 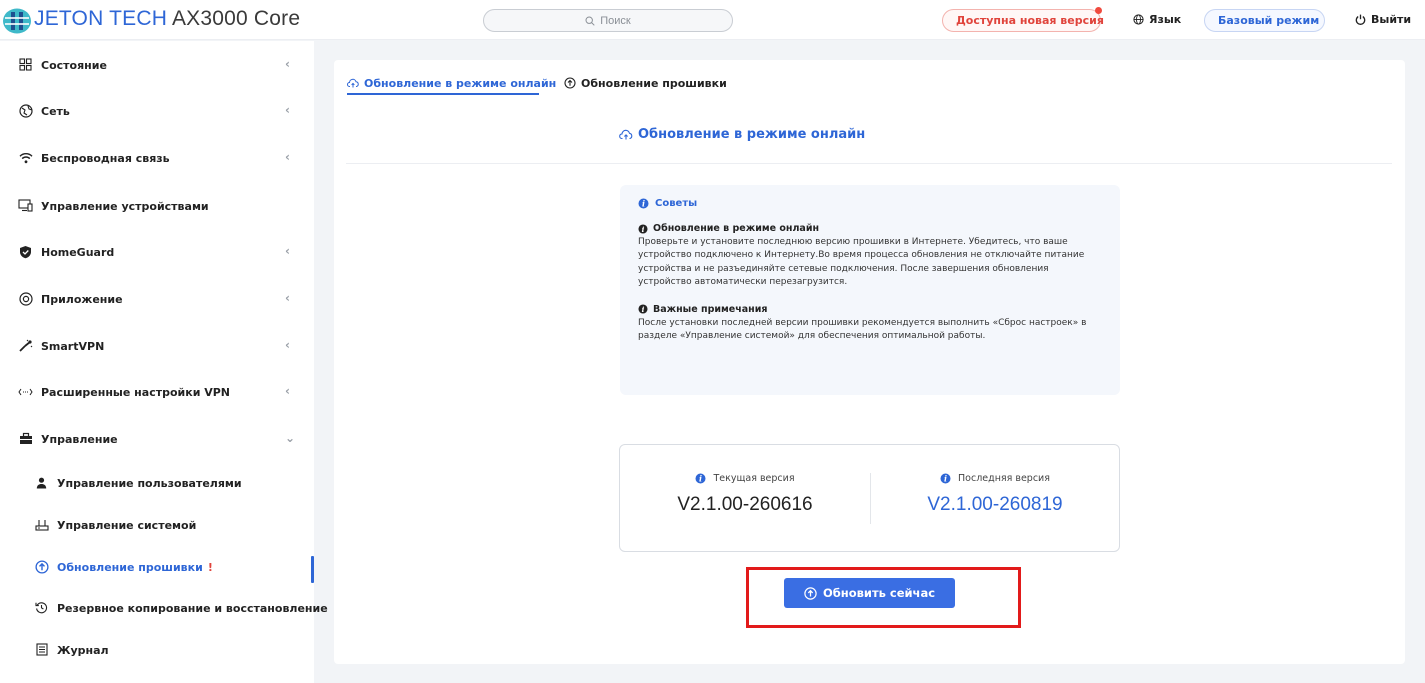 I want to click on tab-firmware-update: Обновление прошивки, so click(x=645, y=83).